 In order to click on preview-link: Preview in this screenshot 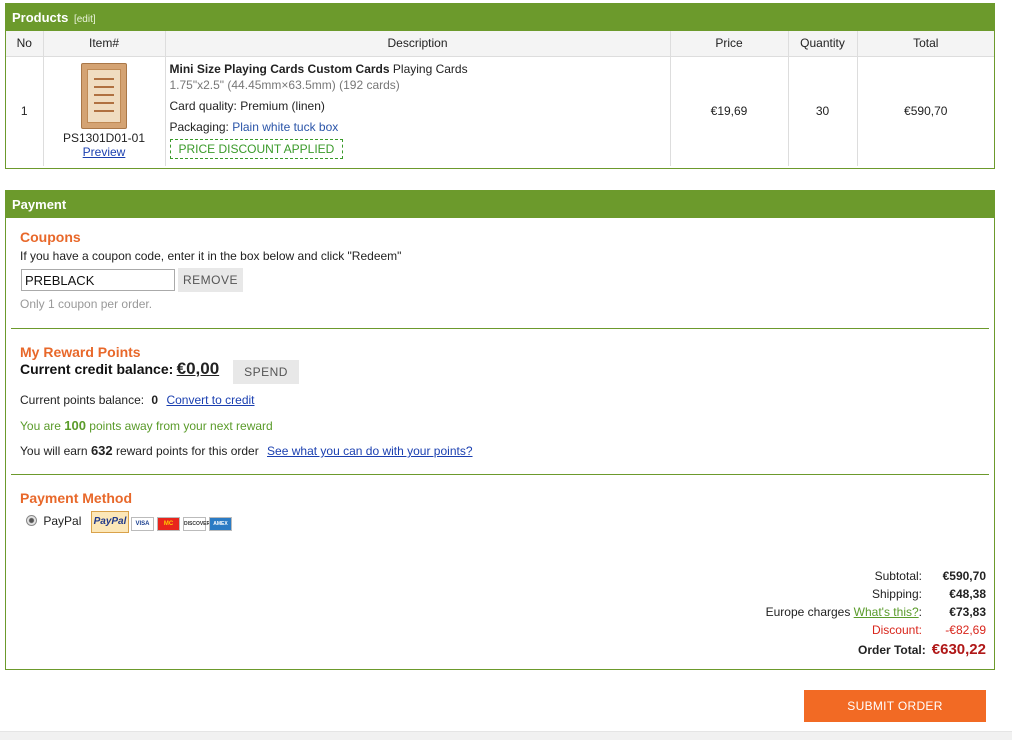, I will do `click(104, 152)`.